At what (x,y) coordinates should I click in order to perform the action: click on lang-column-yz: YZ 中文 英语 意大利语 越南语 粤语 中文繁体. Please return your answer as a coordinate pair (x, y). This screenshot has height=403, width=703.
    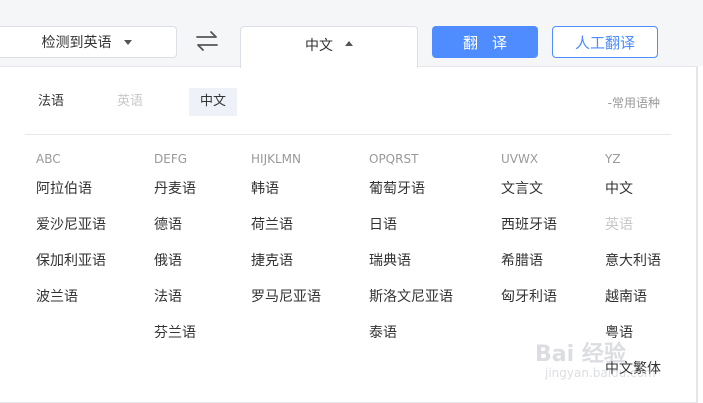
    Looking at the image, I should click on (633, 273).